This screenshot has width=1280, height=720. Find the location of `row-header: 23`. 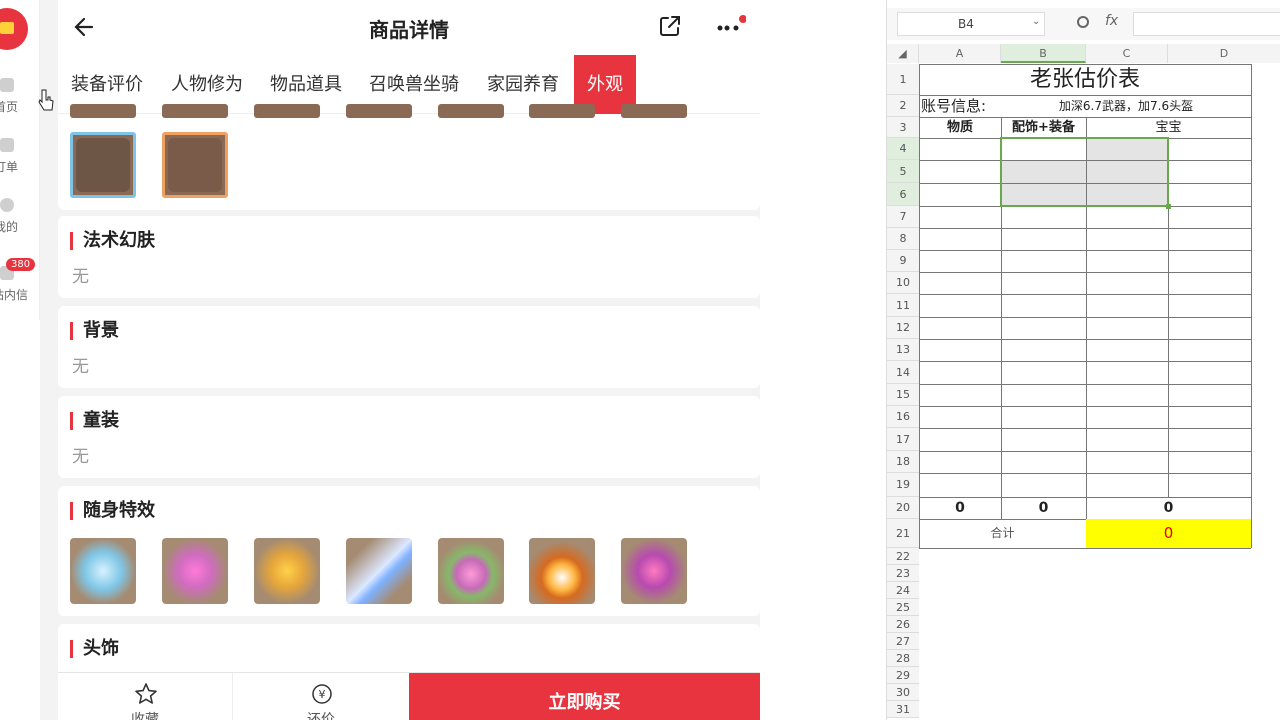

row-header: 23 is located at coordinates (903, 573).